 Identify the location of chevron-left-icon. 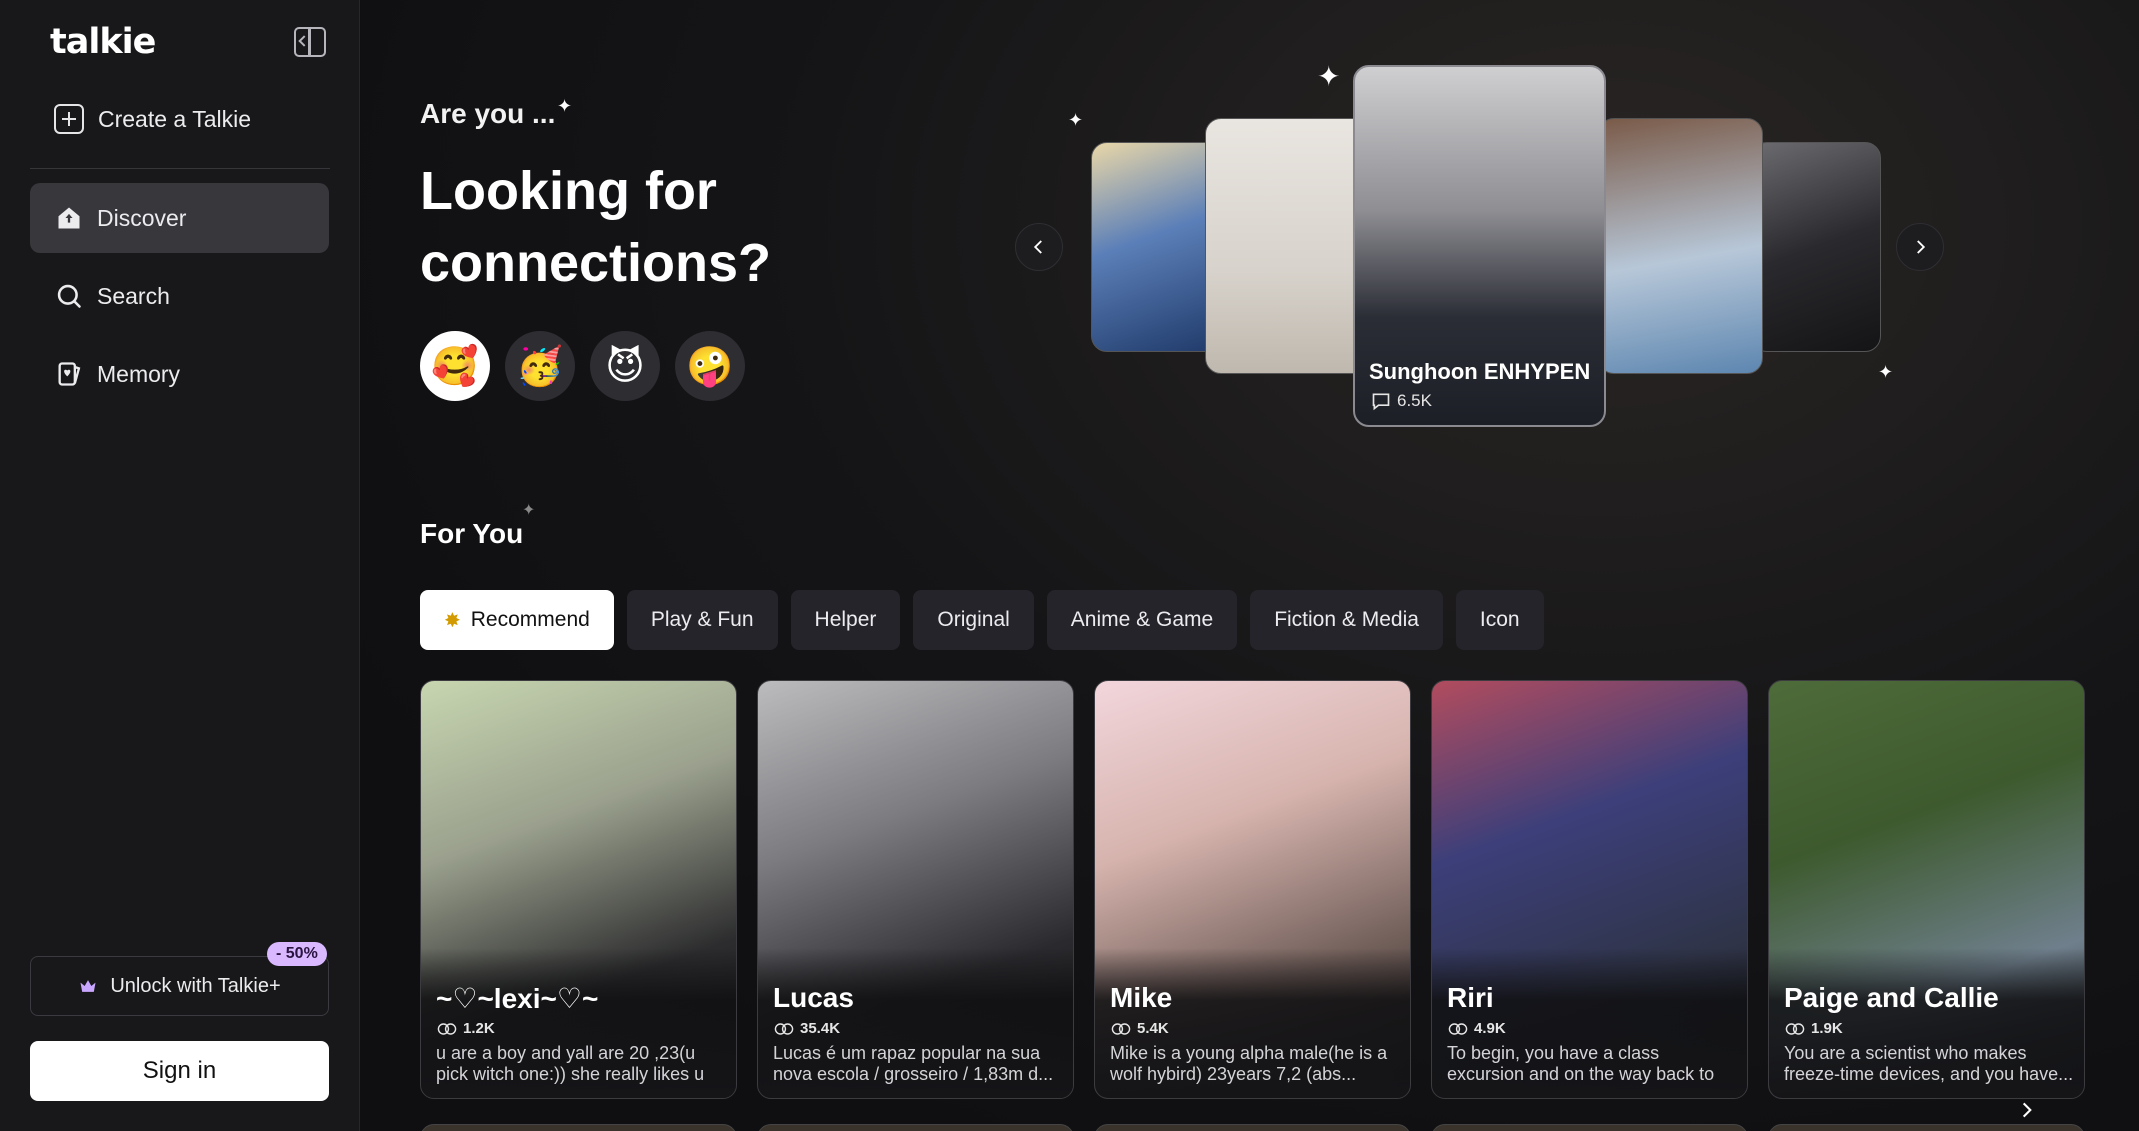
(1037, 247).